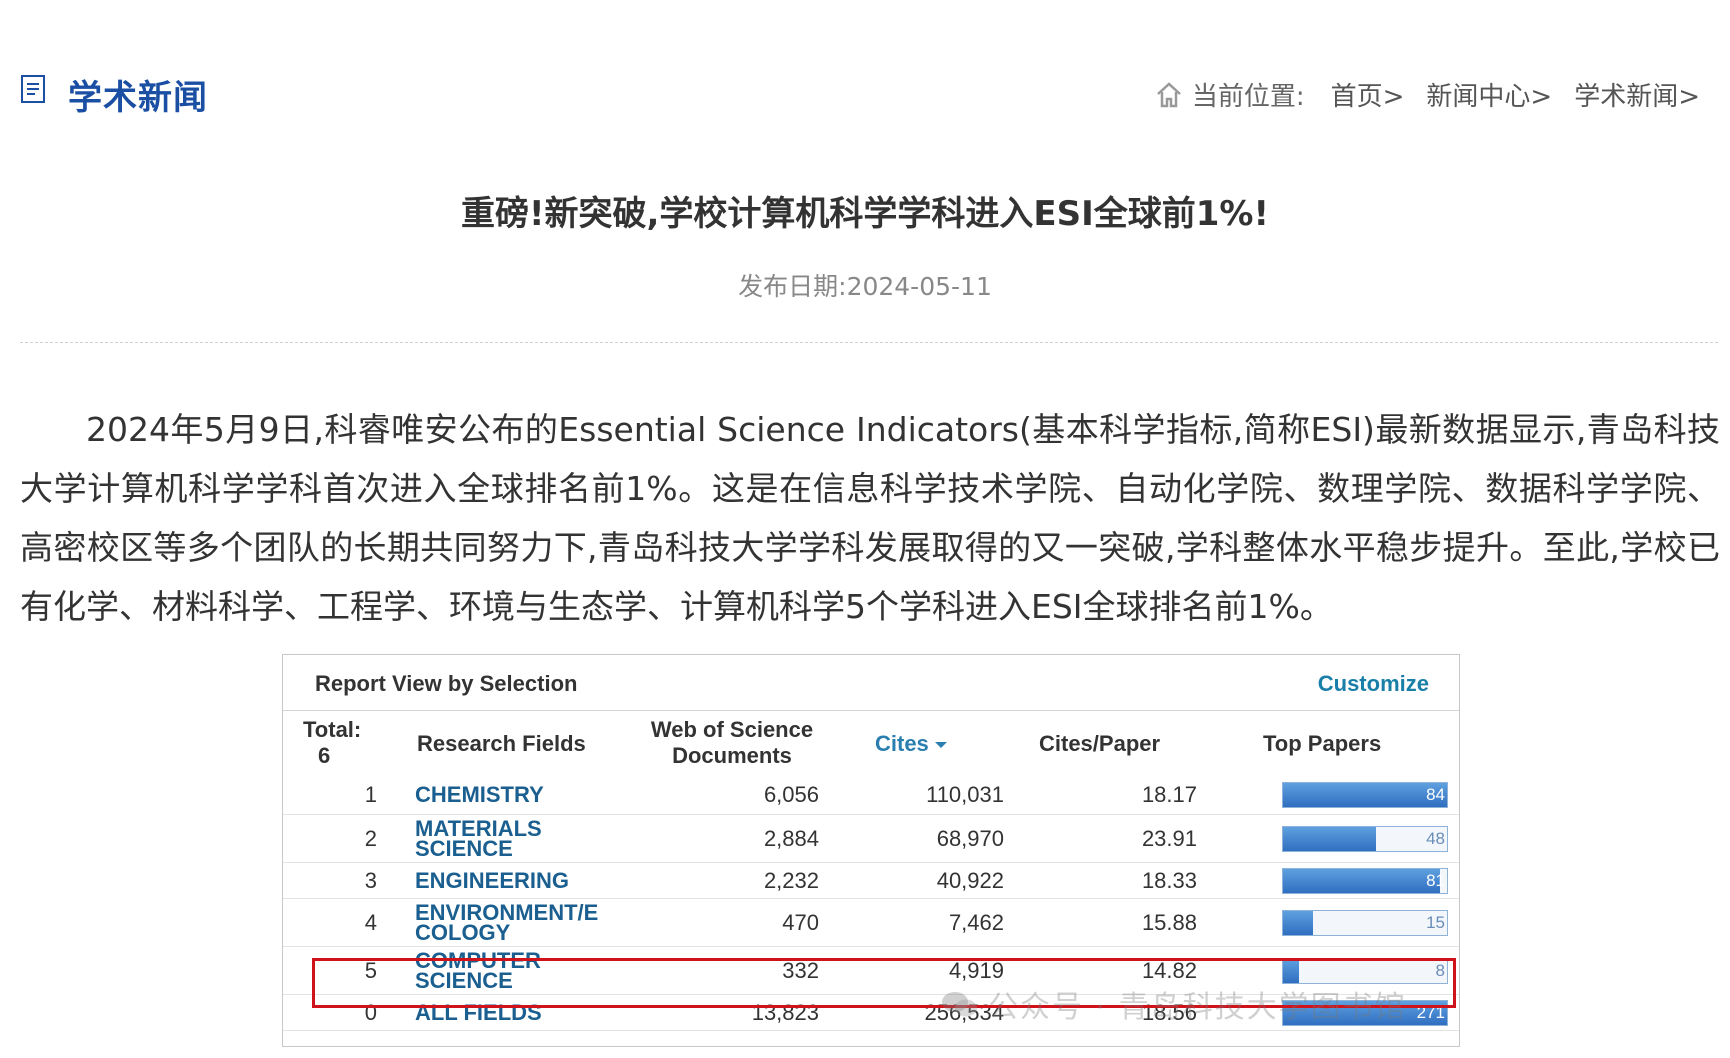 This screenshot has width=1730, height=1058. Describe the element at coordinates (871, 971) in the screenshot. I see `table-row: 5 COMPUTER SCIENCE 332 4,919 14.82 8` at that location.